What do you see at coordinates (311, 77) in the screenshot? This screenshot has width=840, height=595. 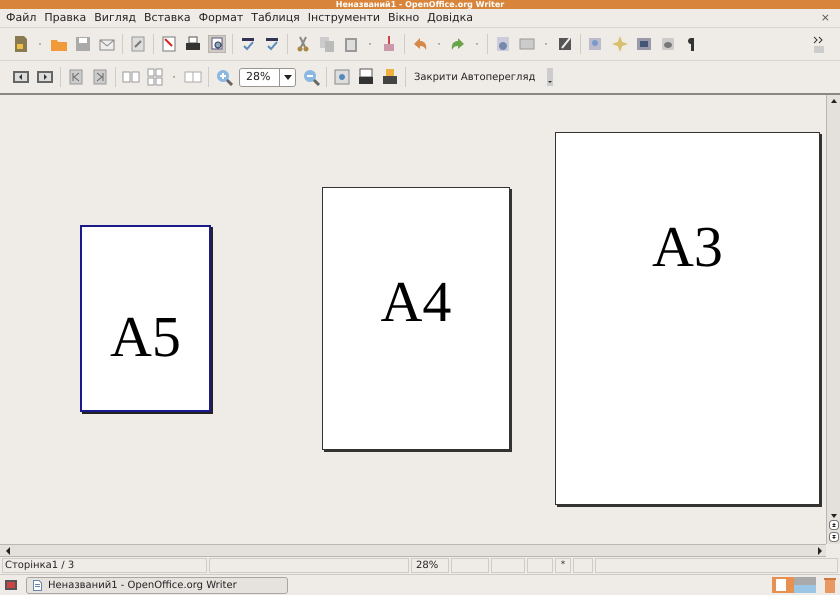 I see `zoom-out-icon` at bounding box center [311, 77].